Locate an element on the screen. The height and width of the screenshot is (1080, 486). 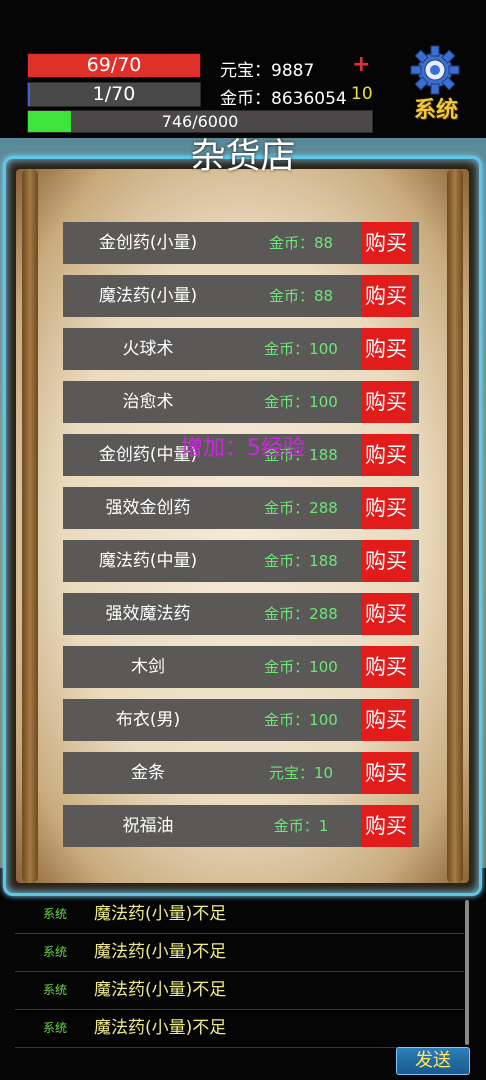
item-name: 祝福油 is located at coordinates (148, 826).